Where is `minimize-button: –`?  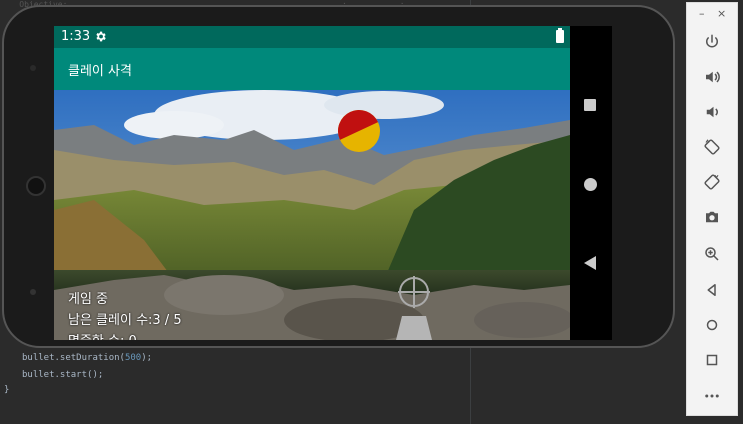 minimize-button: – is located at coordinates (702, 13).